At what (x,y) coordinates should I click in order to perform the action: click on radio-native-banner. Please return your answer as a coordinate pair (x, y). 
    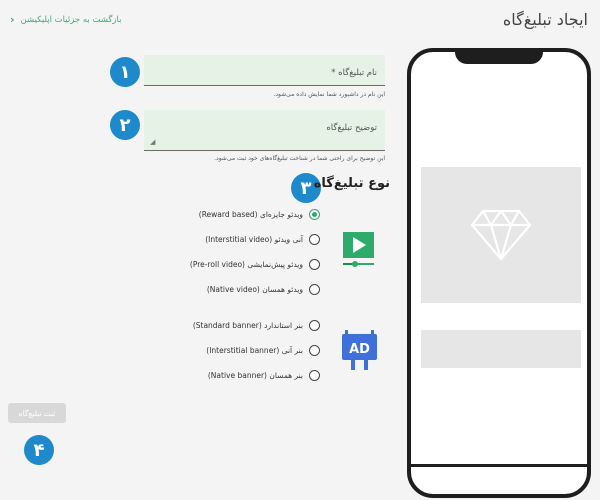
    Looking at the image, I should click on (314, 375).